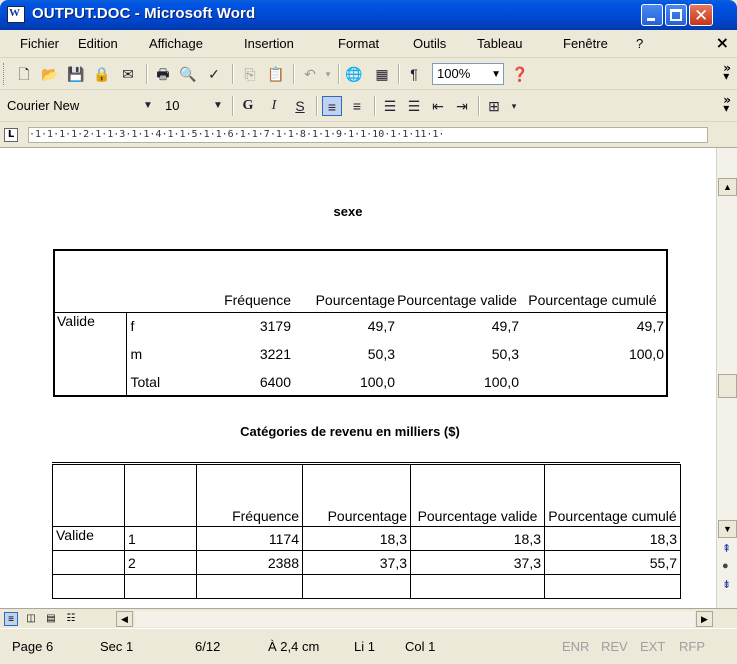 The width and height of the screenshot is (737, 664). I want to click on help-icon: ❓, so click(520, 74).